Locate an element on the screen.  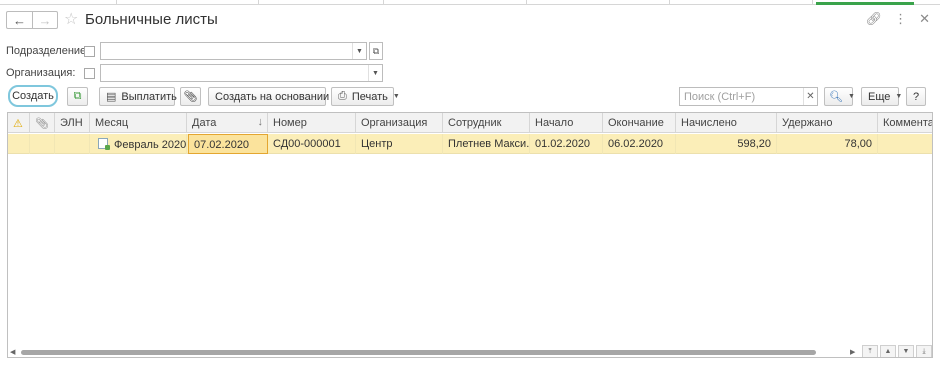
title-bar: ← → ☆ Больничные листы 🔗︎ ⋮ ✕ is located at coordinates (470, 20).